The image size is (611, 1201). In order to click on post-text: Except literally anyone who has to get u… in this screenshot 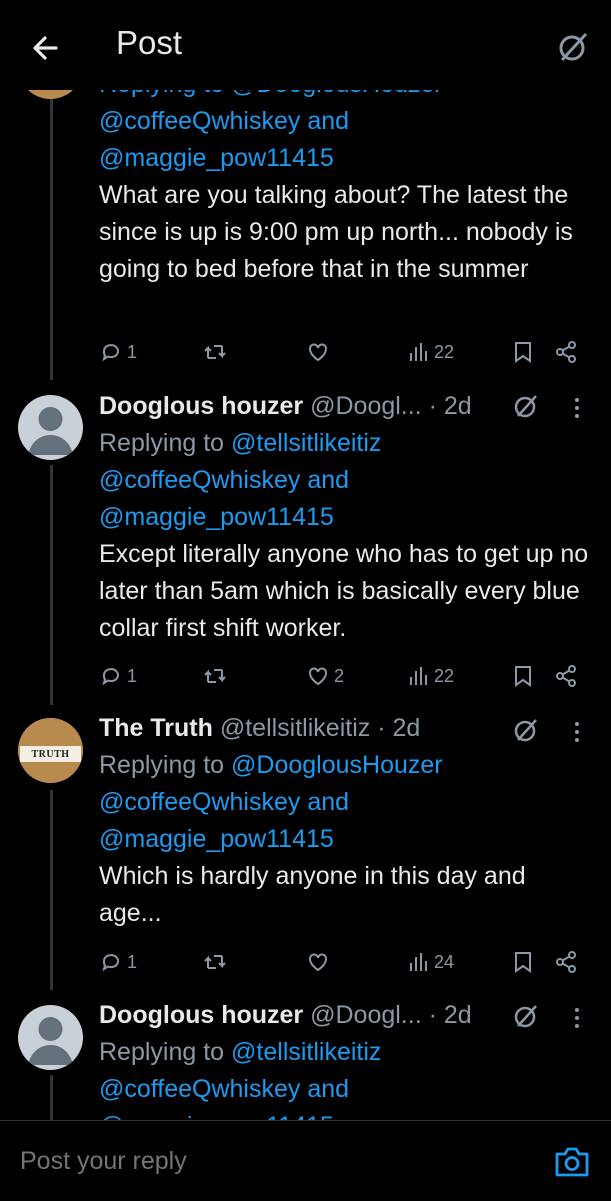, I will do `click(344, 591)`.